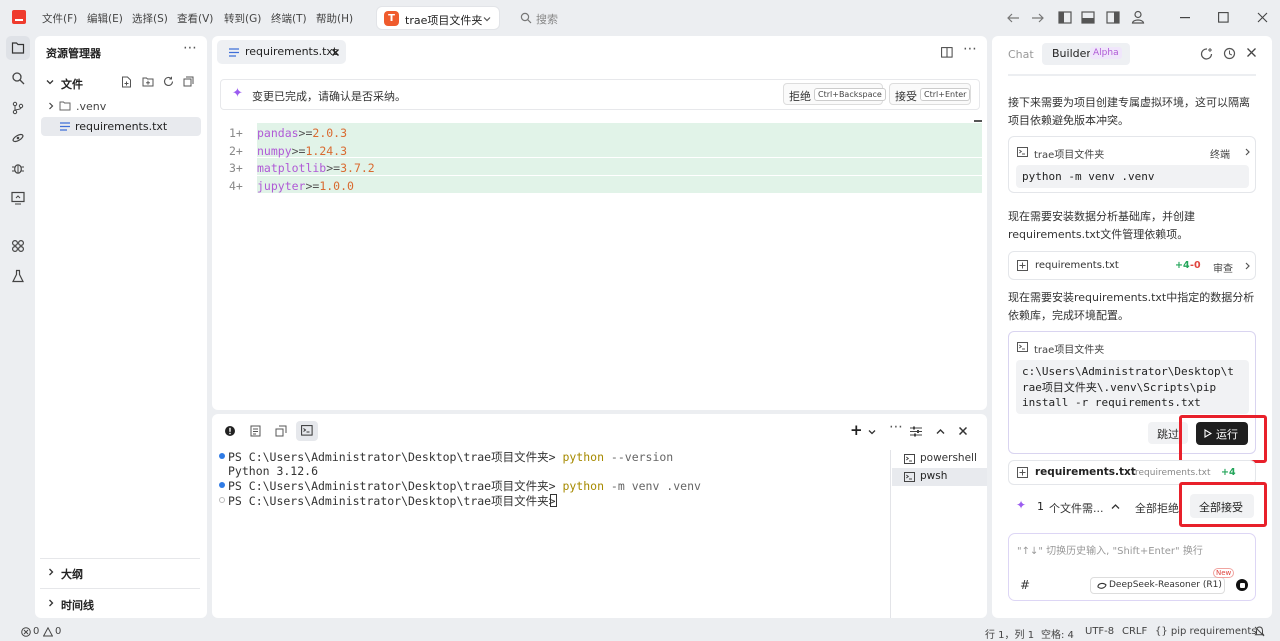  Describe the element at coordinates (72, 84) in the screenshot. I see `section-files: 文件` at that location.